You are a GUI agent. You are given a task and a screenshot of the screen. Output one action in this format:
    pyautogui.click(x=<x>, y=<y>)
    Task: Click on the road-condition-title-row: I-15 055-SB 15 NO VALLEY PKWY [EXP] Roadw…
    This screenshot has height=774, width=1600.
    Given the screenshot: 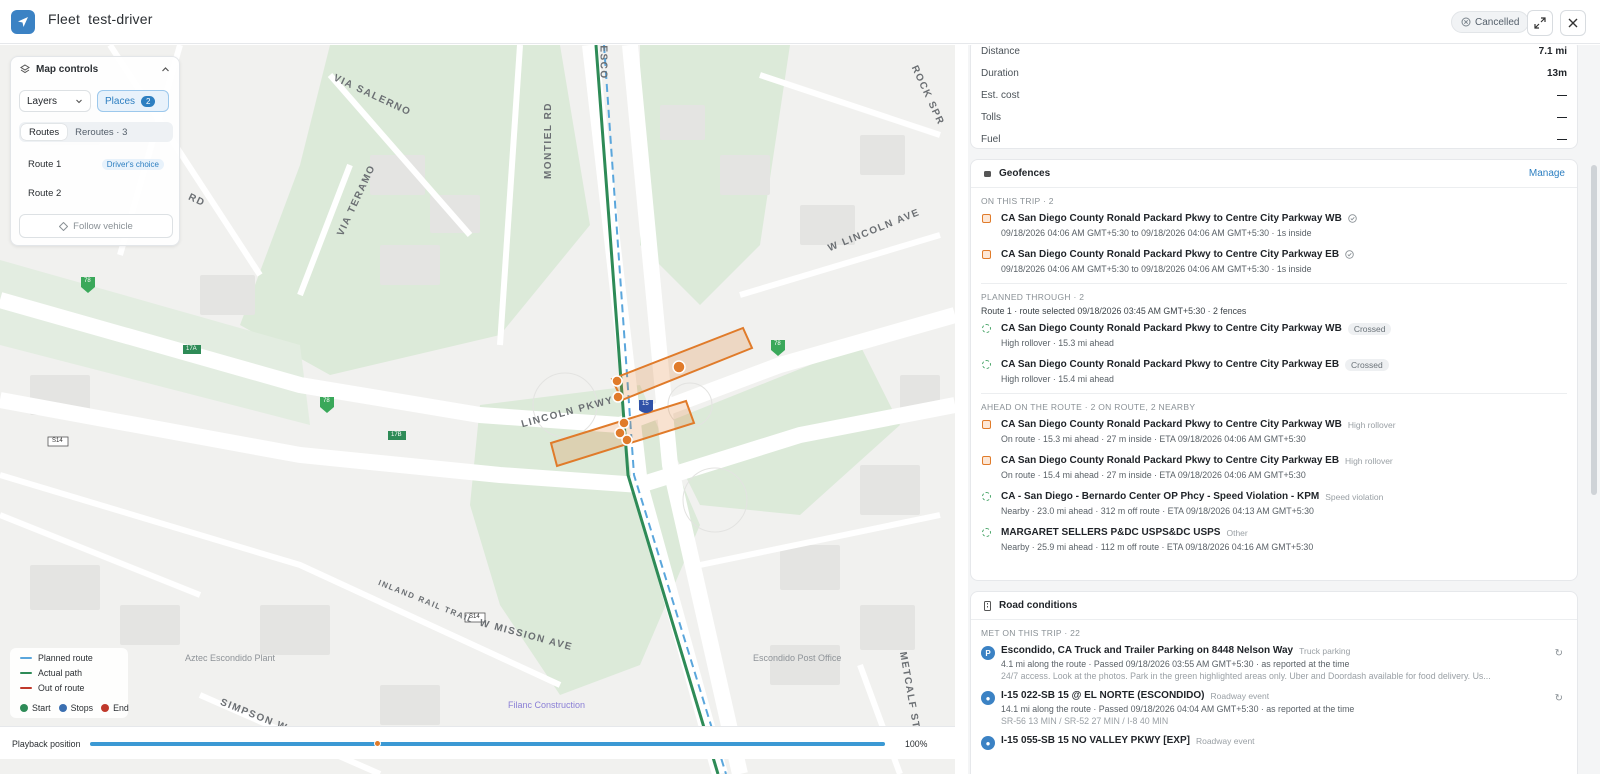 What is the action you would take?
    pyautogui.click(x=1284, y=740)
    